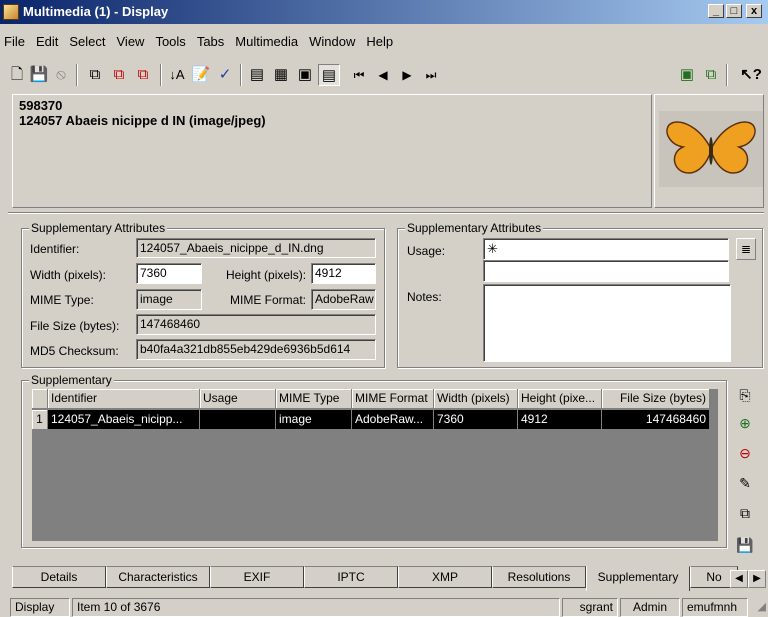 This screenshot has width=768, height=617. I want to click on menu-window: Window, so click(332, 41).